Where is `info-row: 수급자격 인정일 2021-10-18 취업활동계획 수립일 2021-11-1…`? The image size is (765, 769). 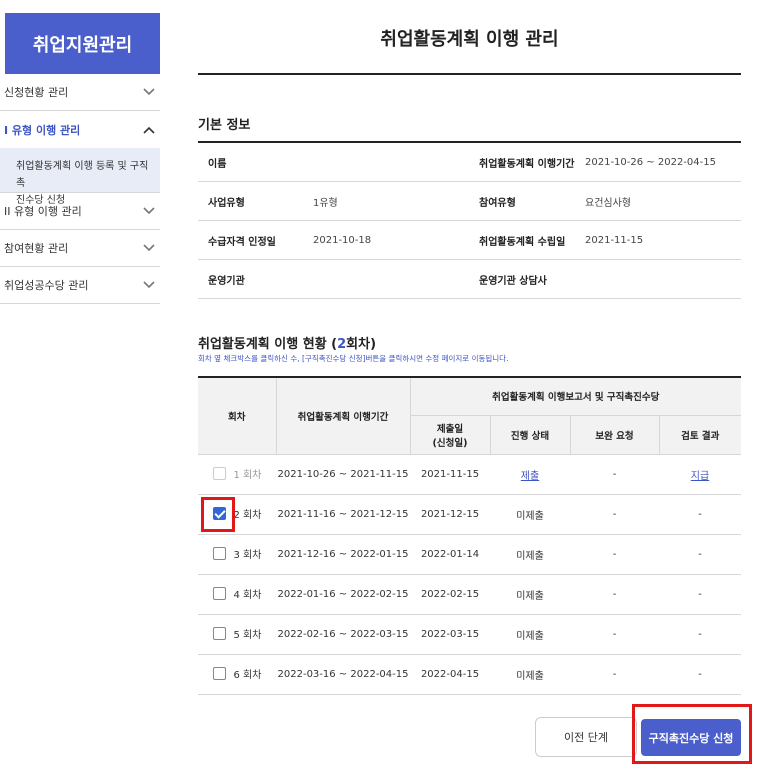
info-row: 수급자격 인정일 2021-10-18 취업활동계획 수립일 2021-11-1… is located at coordinates (469, 240).